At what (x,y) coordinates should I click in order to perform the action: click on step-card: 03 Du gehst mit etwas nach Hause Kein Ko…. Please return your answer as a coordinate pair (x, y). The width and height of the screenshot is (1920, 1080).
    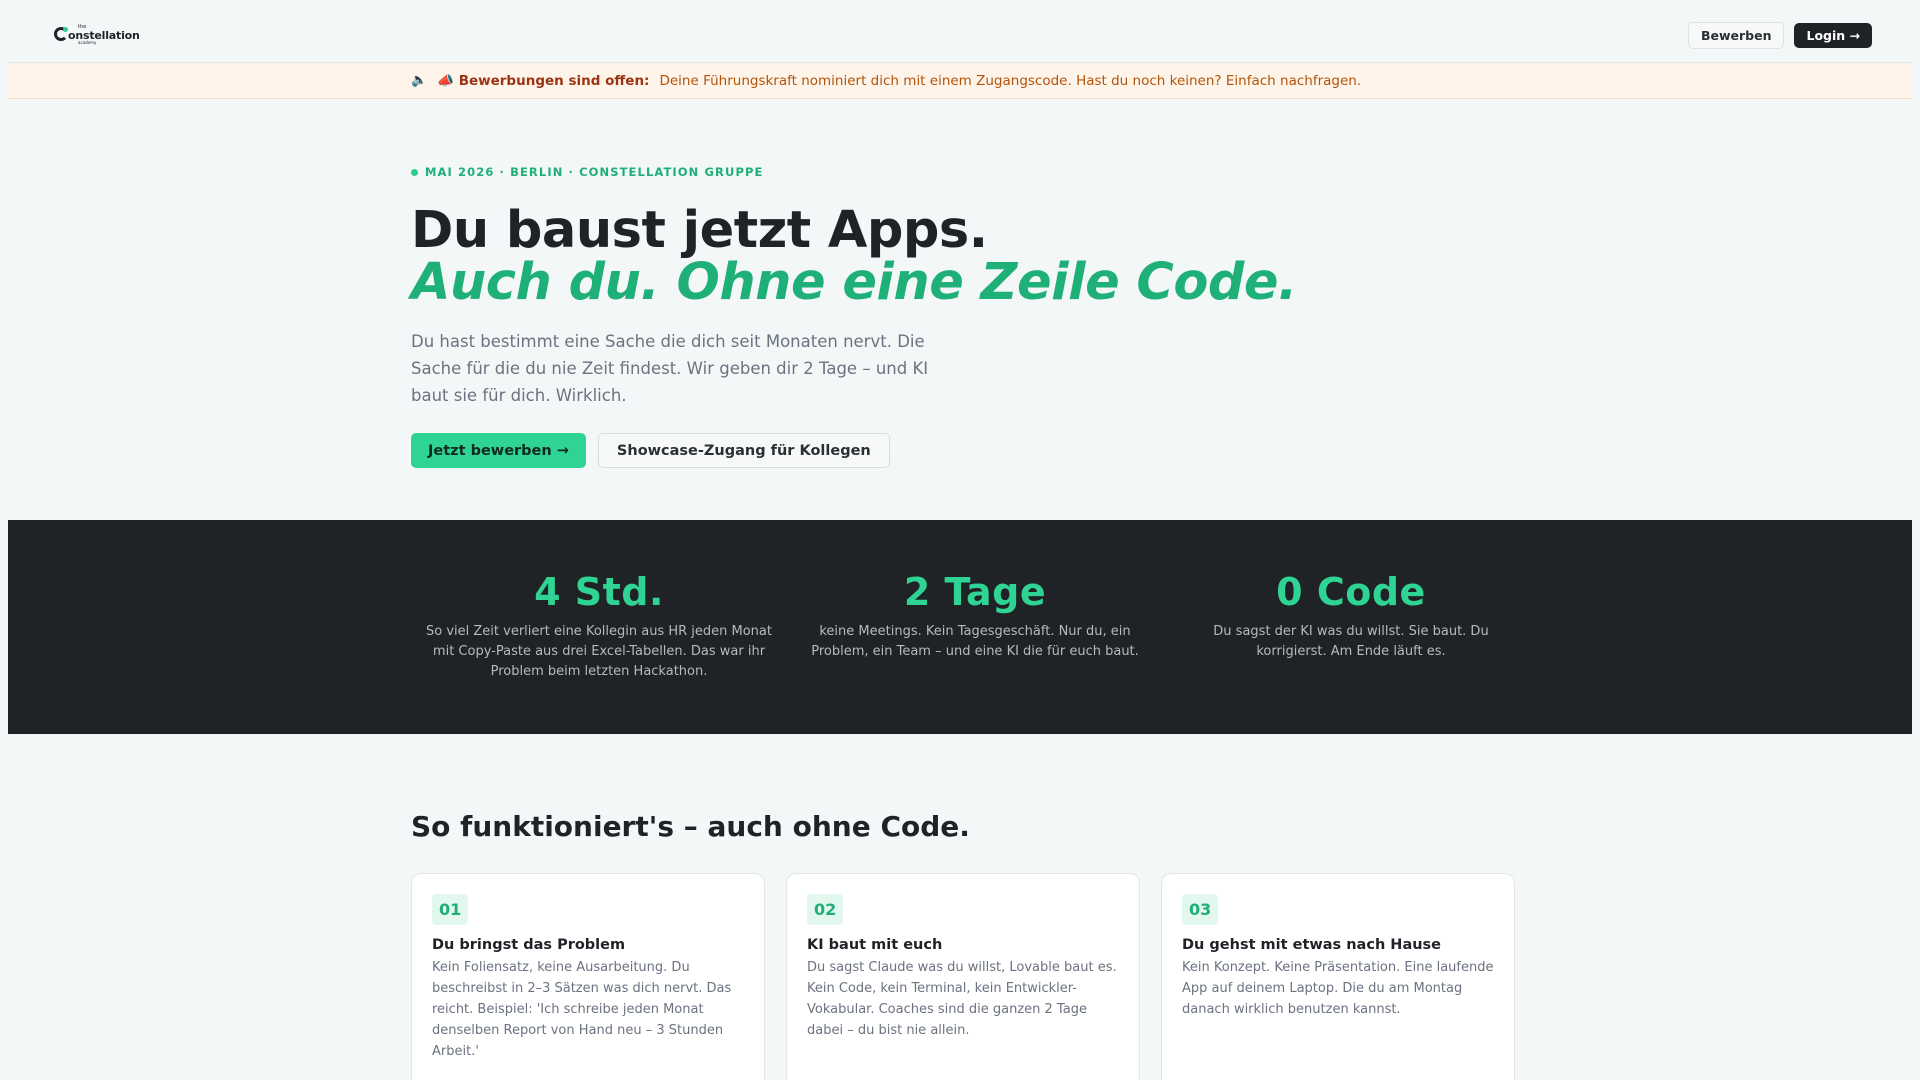
    Looking at the image, I should click on (1338, 976).